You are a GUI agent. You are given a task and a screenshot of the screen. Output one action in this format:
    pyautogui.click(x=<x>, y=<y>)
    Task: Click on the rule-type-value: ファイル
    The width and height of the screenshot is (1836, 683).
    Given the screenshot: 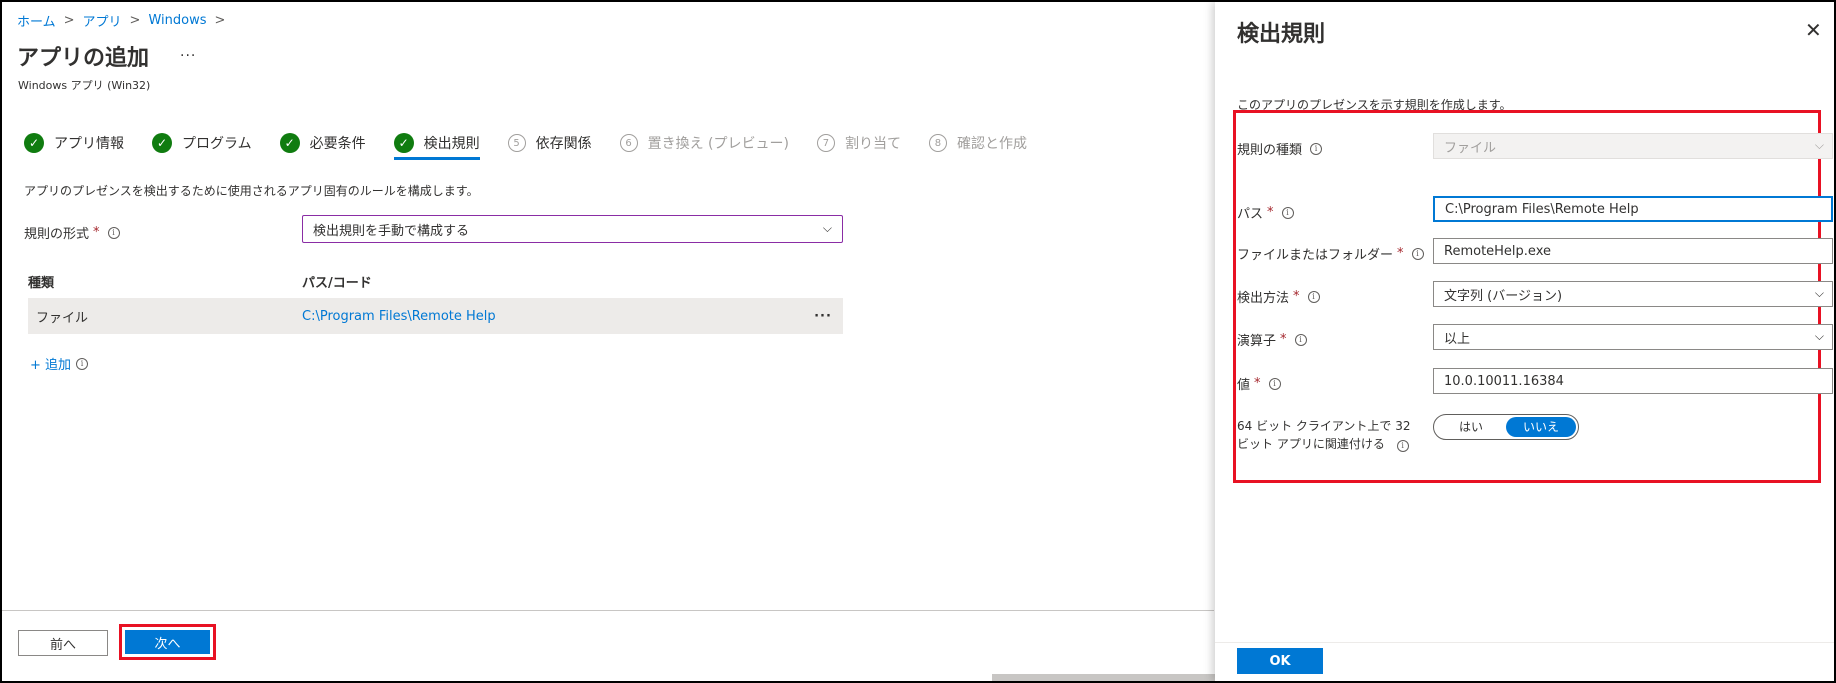 What is the action you would take?
    pyautogui.click(x=1470, y=148)
    